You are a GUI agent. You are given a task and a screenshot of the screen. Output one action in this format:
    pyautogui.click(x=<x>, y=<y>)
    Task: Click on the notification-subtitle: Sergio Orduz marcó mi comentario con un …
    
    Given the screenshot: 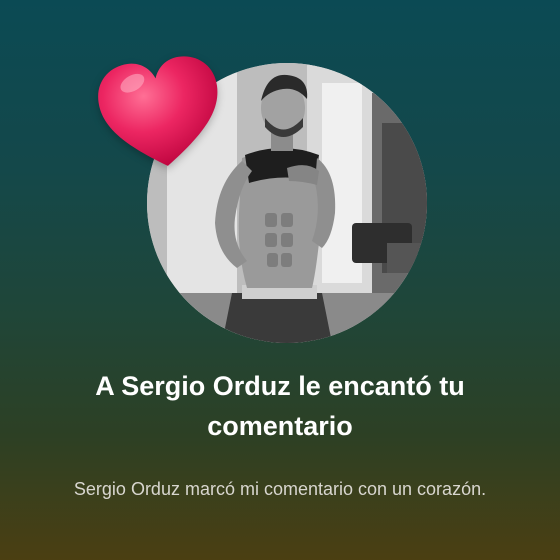 What is the action you would take?
    pyautogui.click(x=280, y=489)
    